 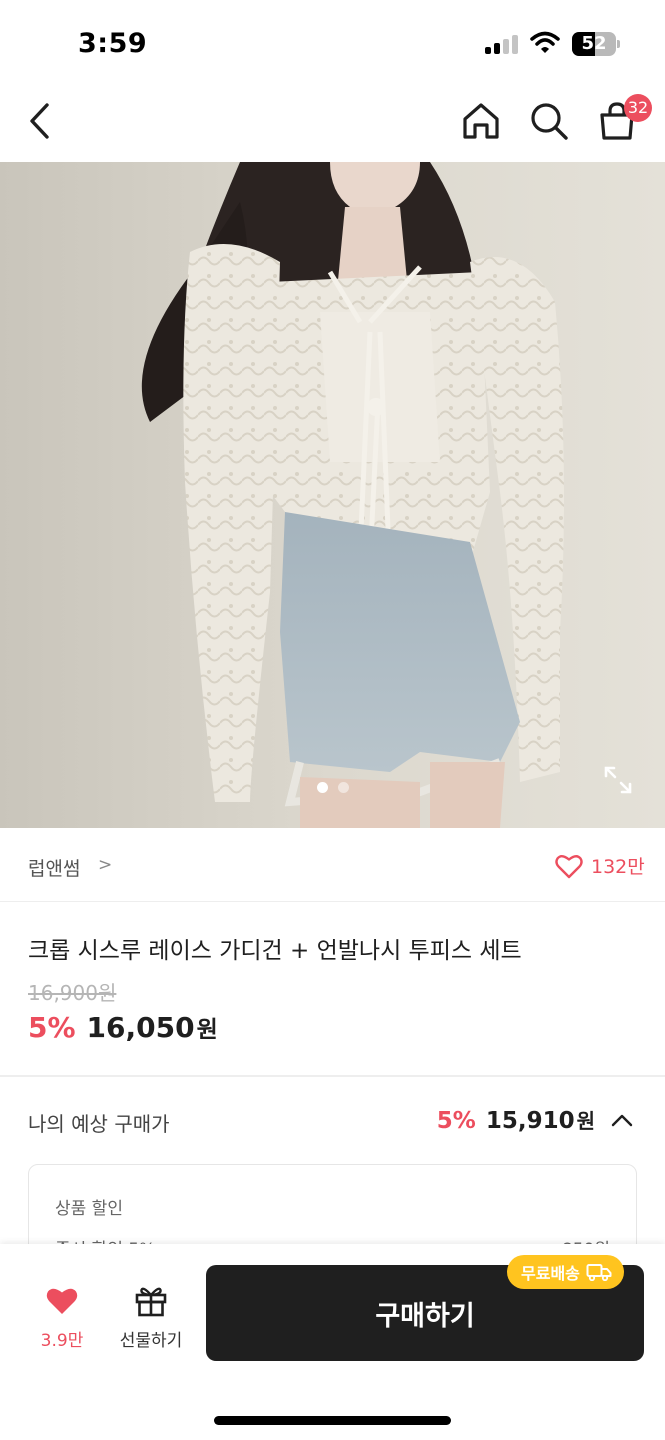 What do you see at coordinates (618, 867) in the screenshot?
I see `brand-like-count: 132만` at bounding box center [618, 867].